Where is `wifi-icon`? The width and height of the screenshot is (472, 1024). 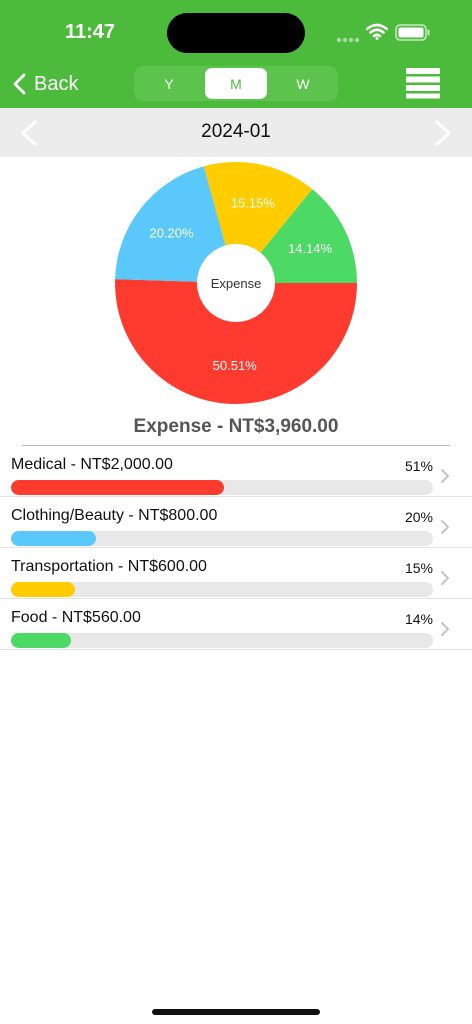 wifi-icon is located at coordinates (377, 34).